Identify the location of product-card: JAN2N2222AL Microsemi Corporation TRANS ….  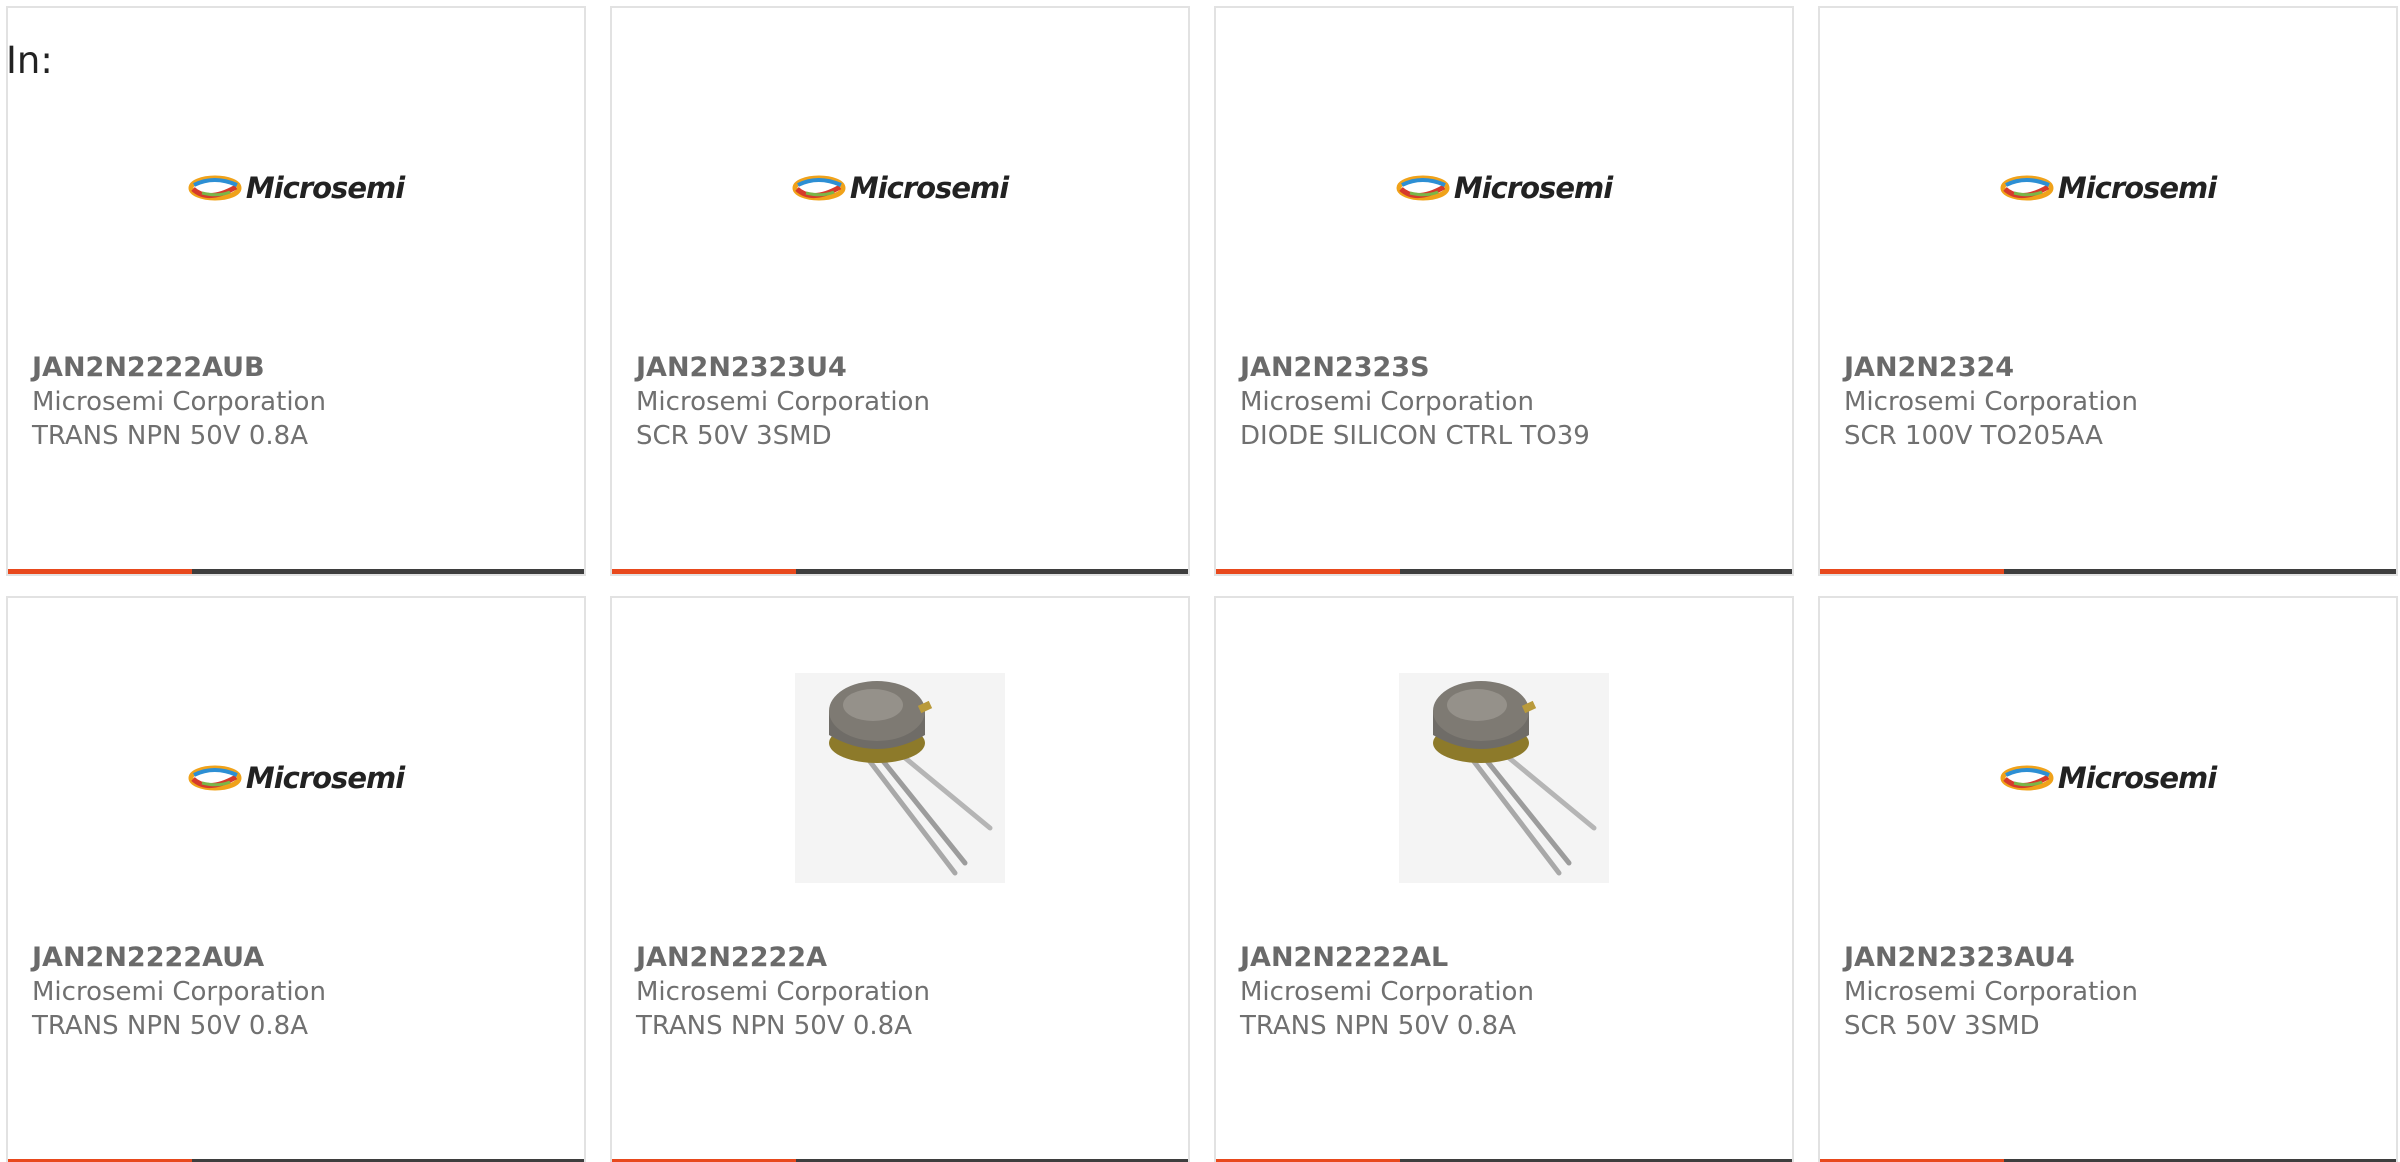
(1504, 879).